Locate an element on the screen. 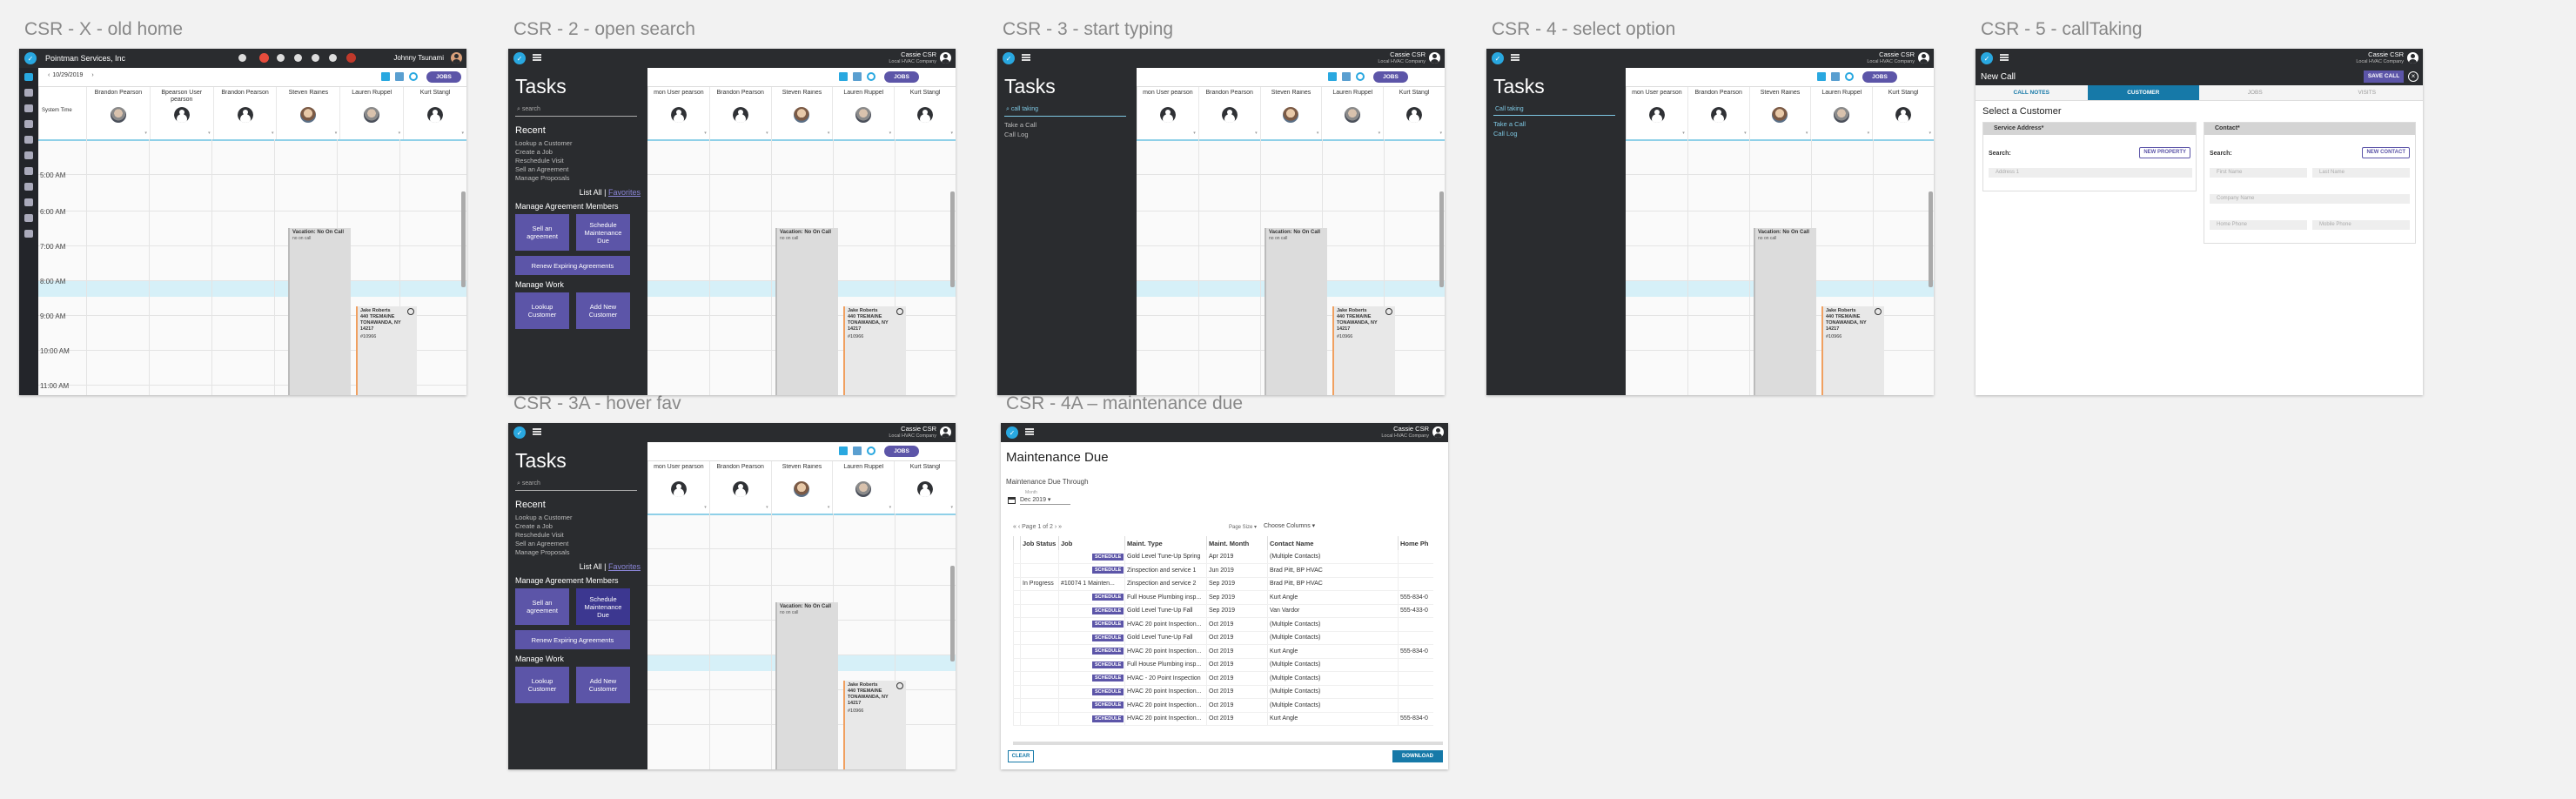 The height and width of the screenshot is (799, 2576). save-call-button: SAVE CALL is located at coordinates (2384, 76).